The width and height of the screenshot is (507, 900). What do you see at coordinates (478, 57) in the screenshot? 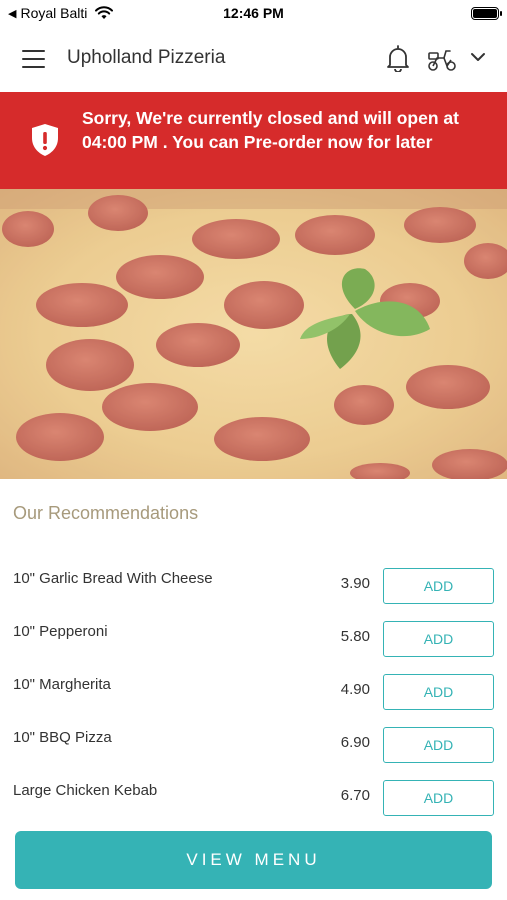
I see `chevron-down-icon` at bounding box center [478, 57].